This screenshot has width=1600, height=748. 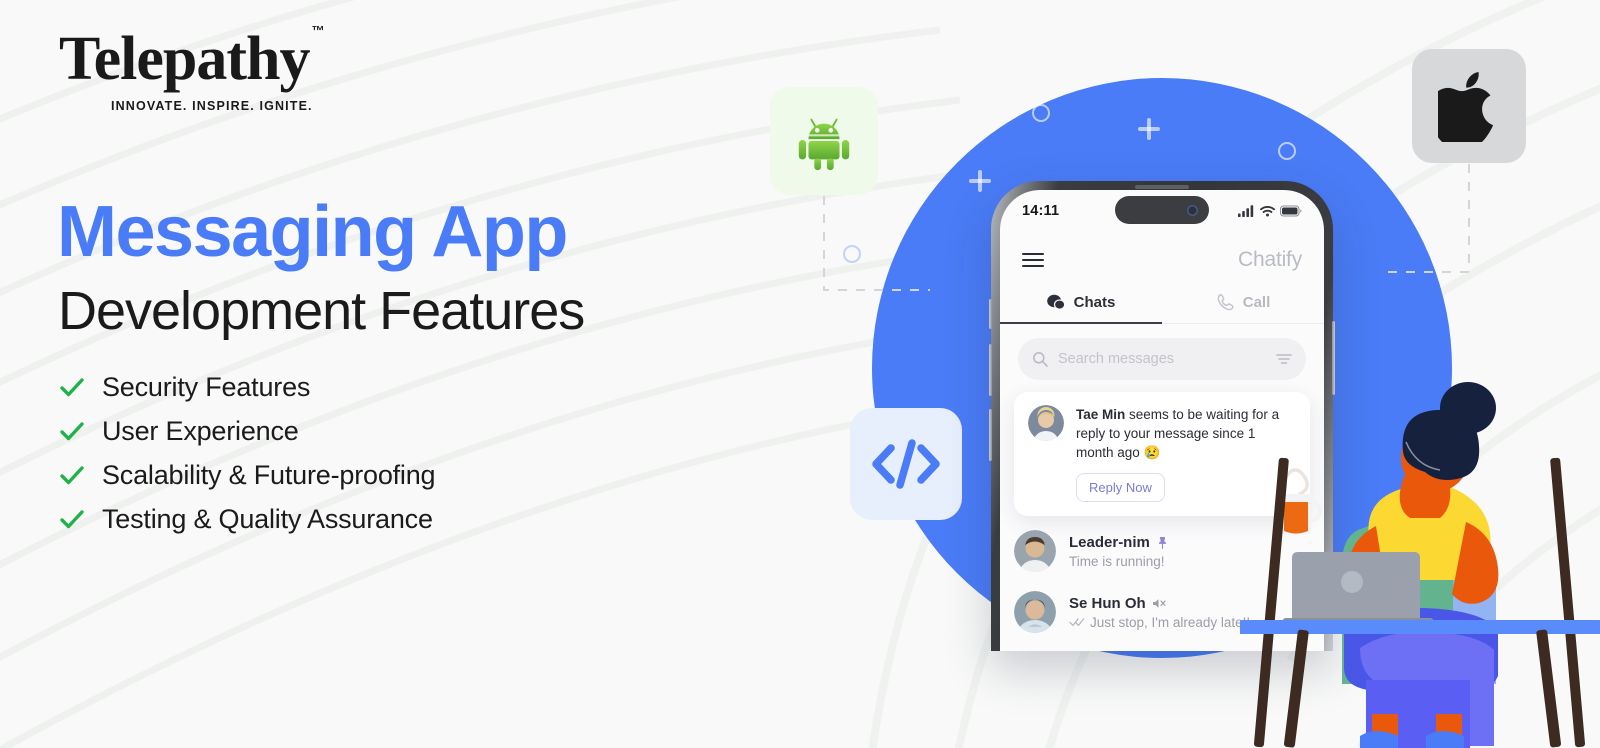 What do you see at coordinates (1225, 302) in the screenshot?
I see `phone-handset-icon` at bounding box center [1225, 302].